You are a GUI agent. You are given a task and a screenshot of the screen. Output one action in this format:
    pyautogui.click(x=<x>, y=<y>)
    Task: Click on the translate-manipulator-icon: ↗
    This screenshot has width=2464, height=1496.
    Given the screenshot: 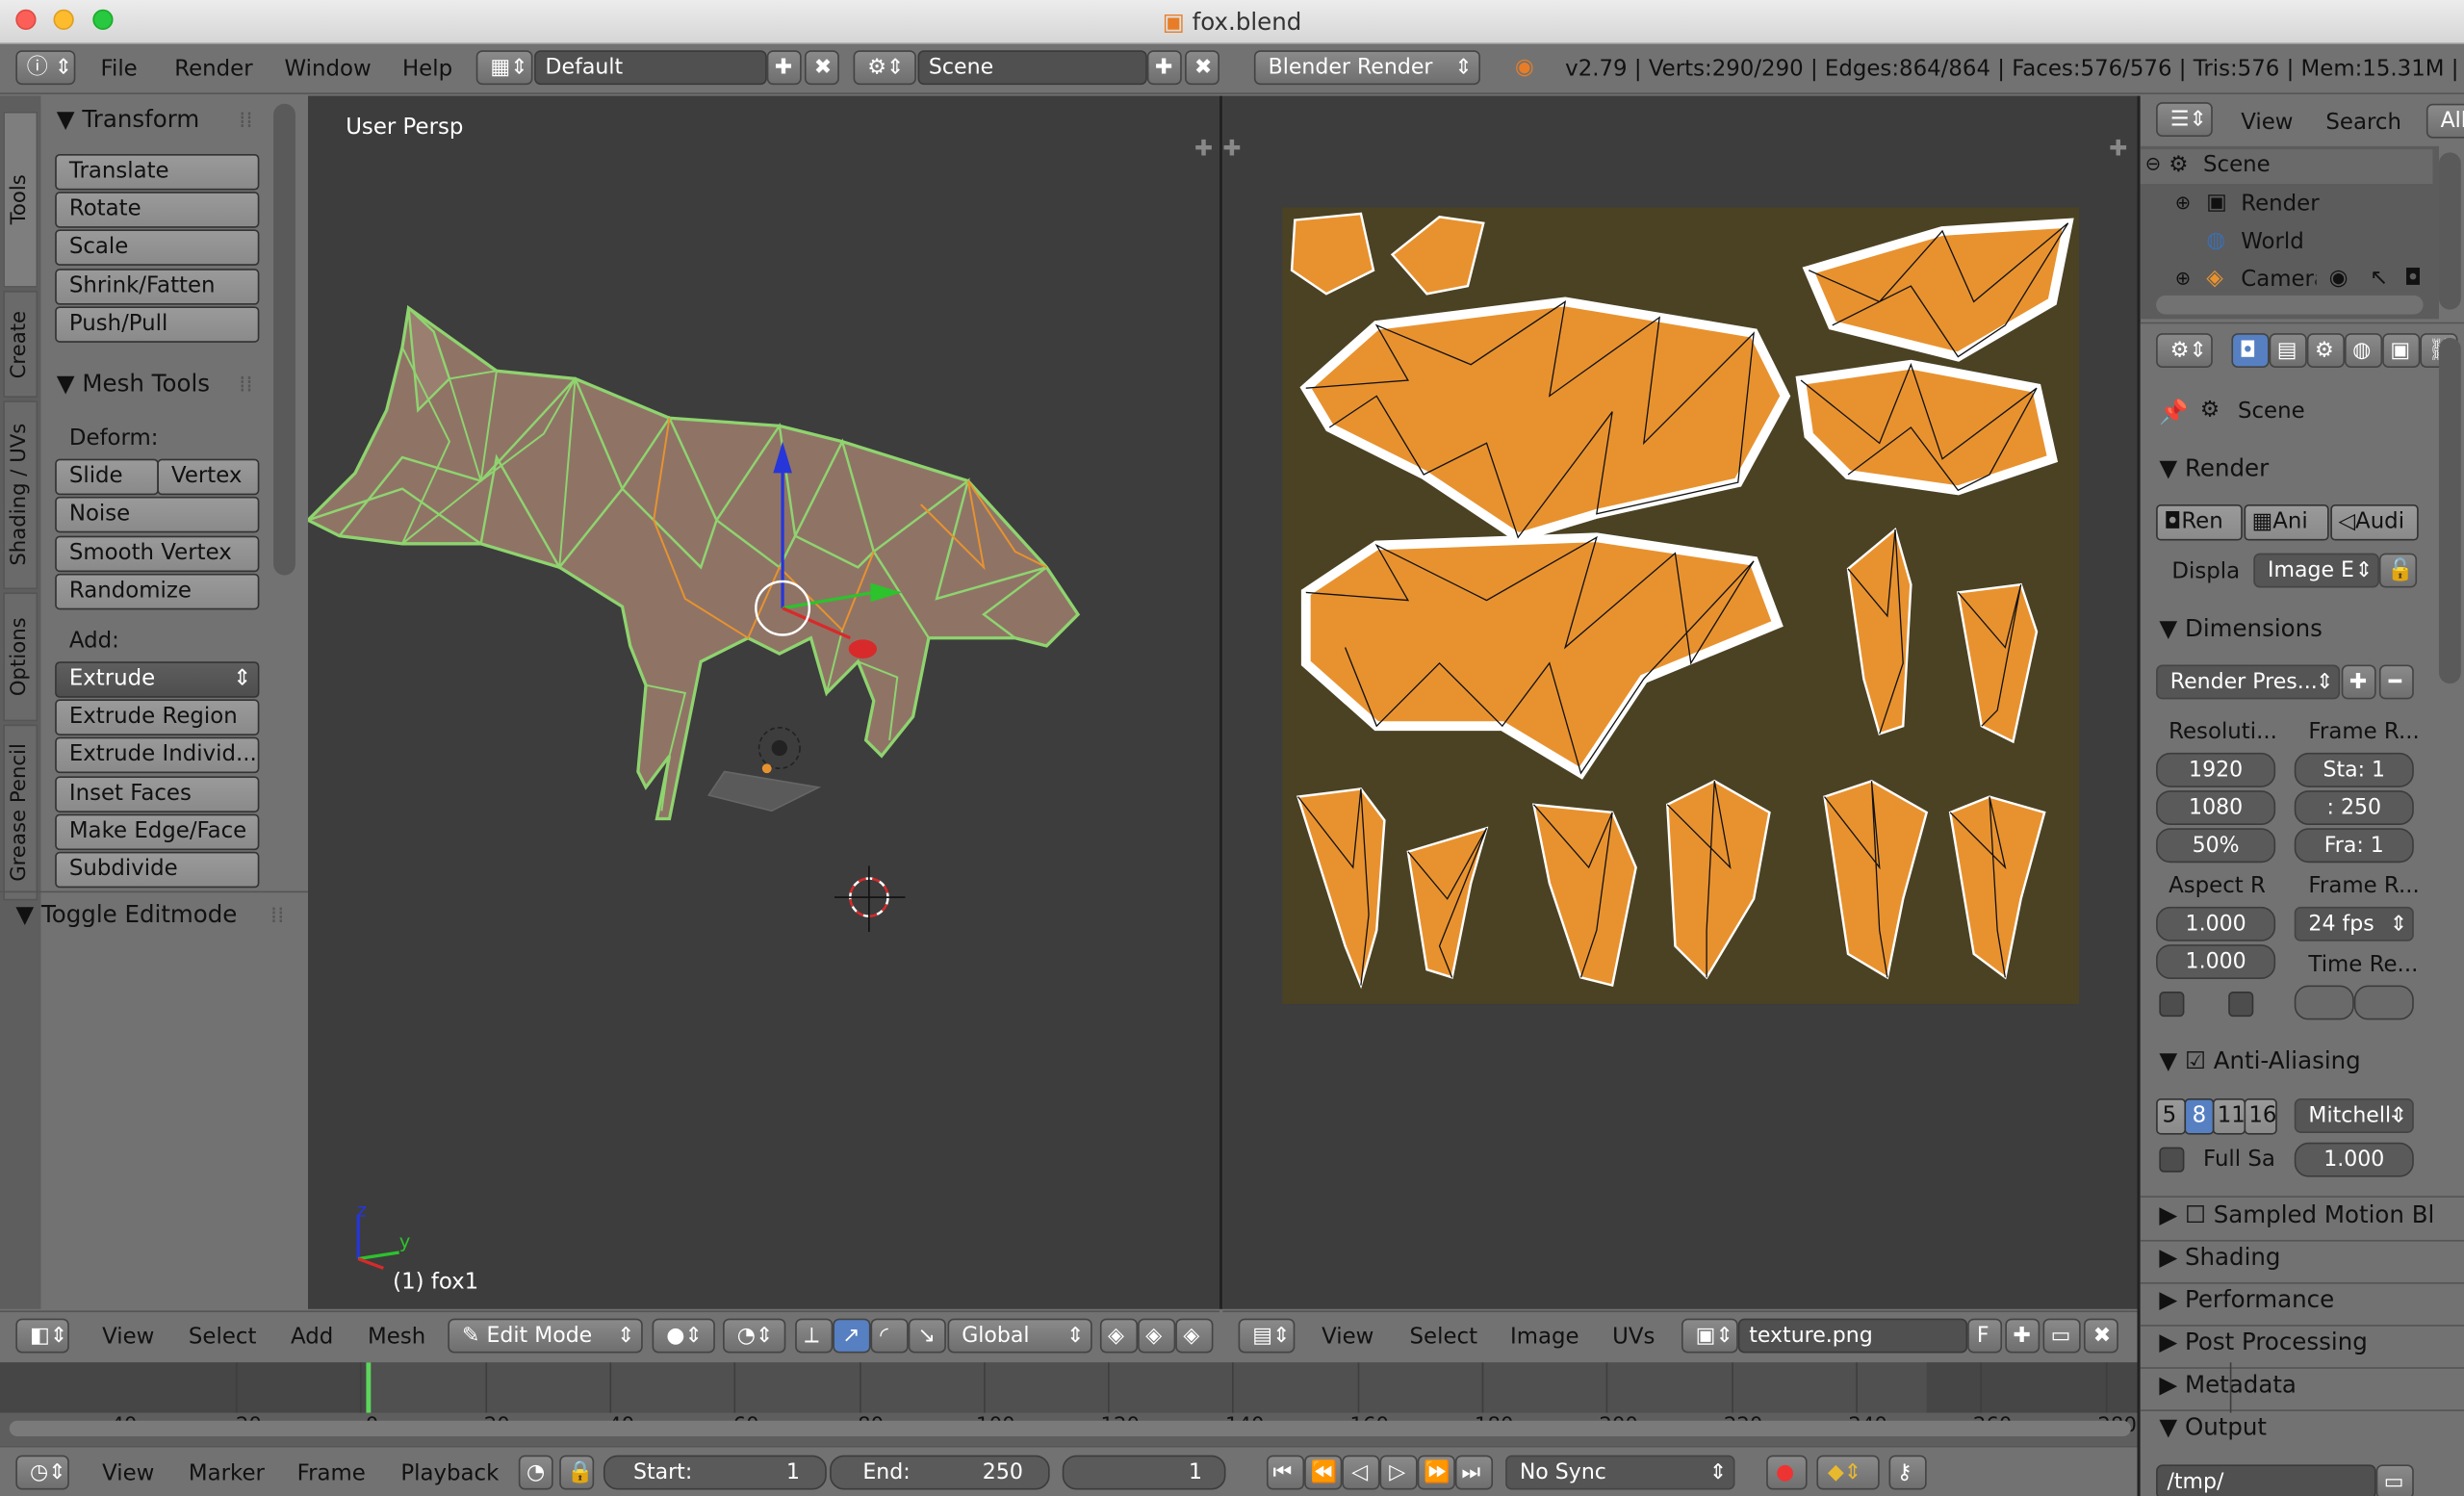 What is the action you would take?
    pyautogui.click(x=852, y=1336)
    